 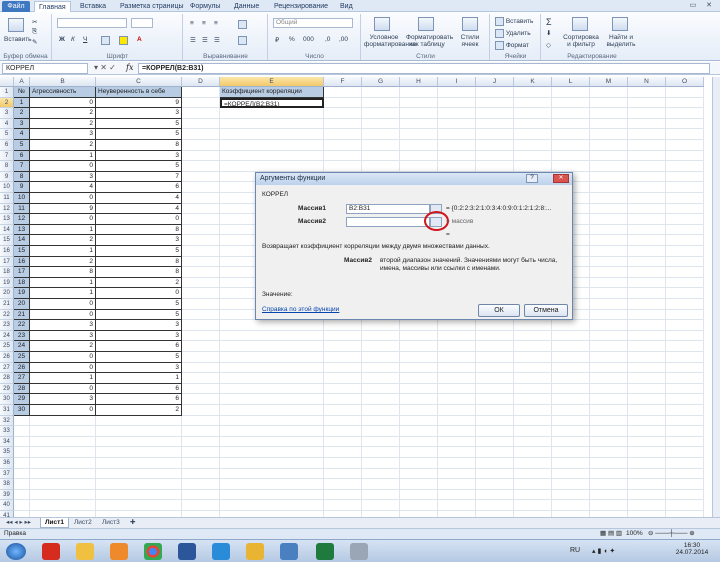 What do you see at coordinates (73, 39) in the screenshot?
I see `italic-icon: К` at bounding box center [73, 39].